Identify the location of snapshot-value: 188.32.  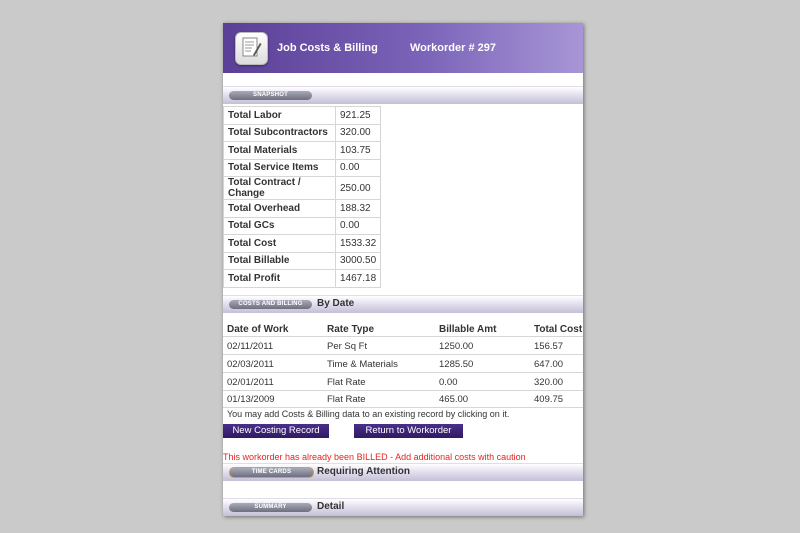
(358, 208).